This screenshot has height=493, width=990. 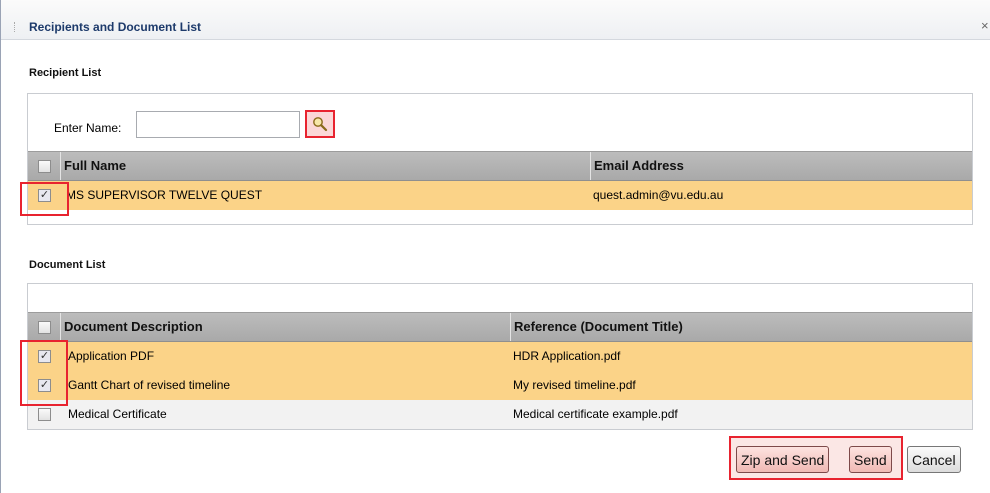 What do you see at coordinates (781, 166) in the screenshot?
I see `column-email-address: Email Address` at bounding box center [781, 166].